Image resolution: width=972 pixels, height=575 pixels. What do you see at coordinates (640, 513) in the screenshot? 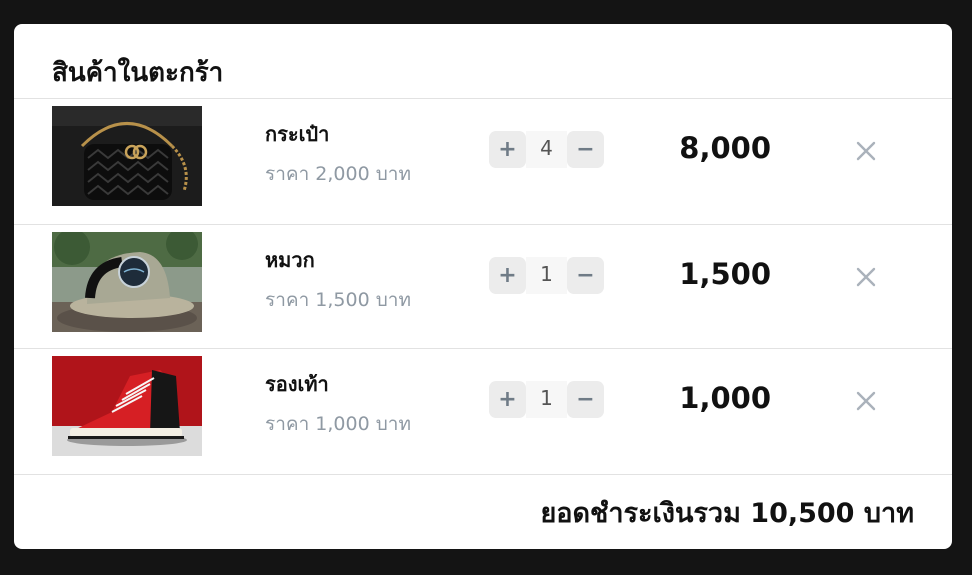
I see `summary-label: ยอดชำระเงินรวม` at bounding box center [640, 513].